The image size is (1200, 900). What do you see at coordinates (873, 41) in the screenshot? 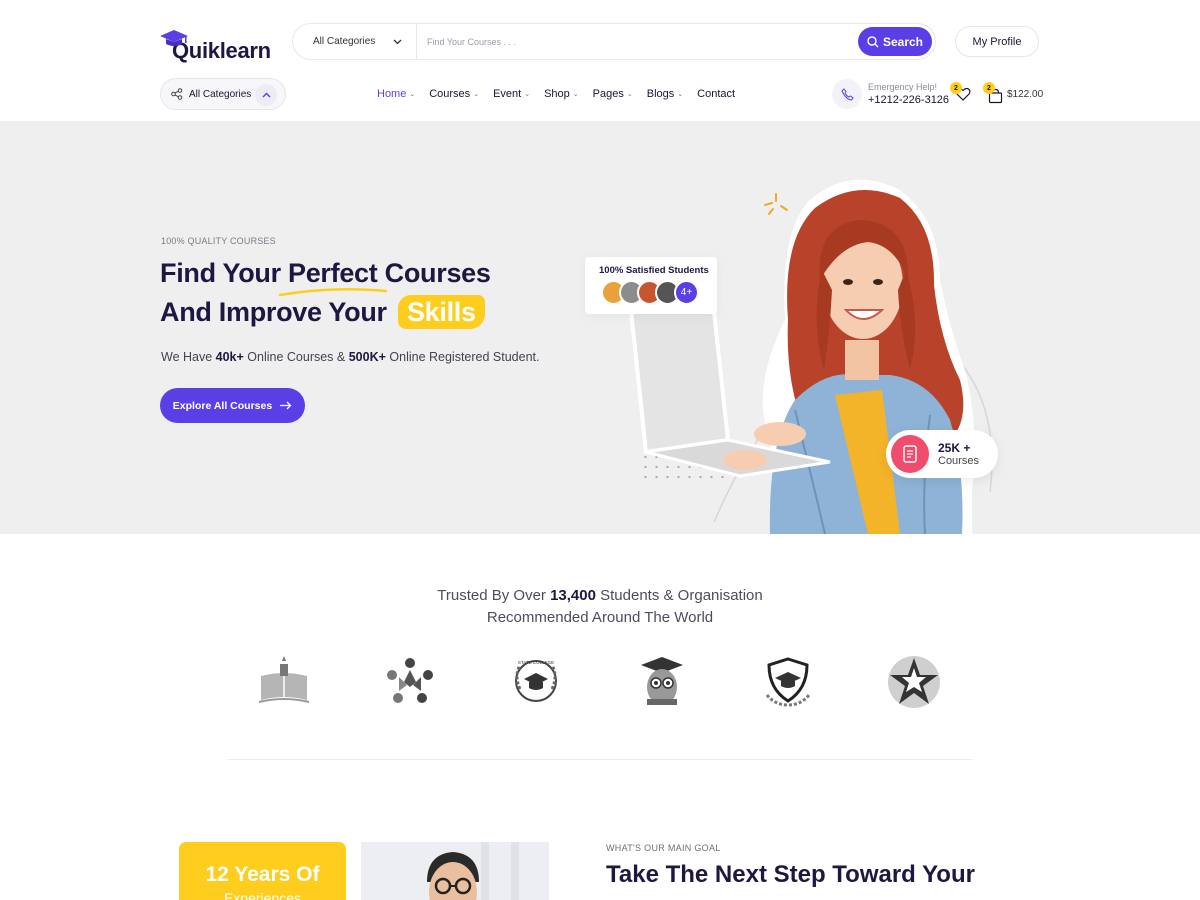
I see `search-icon` at bounding box center [873, 41].